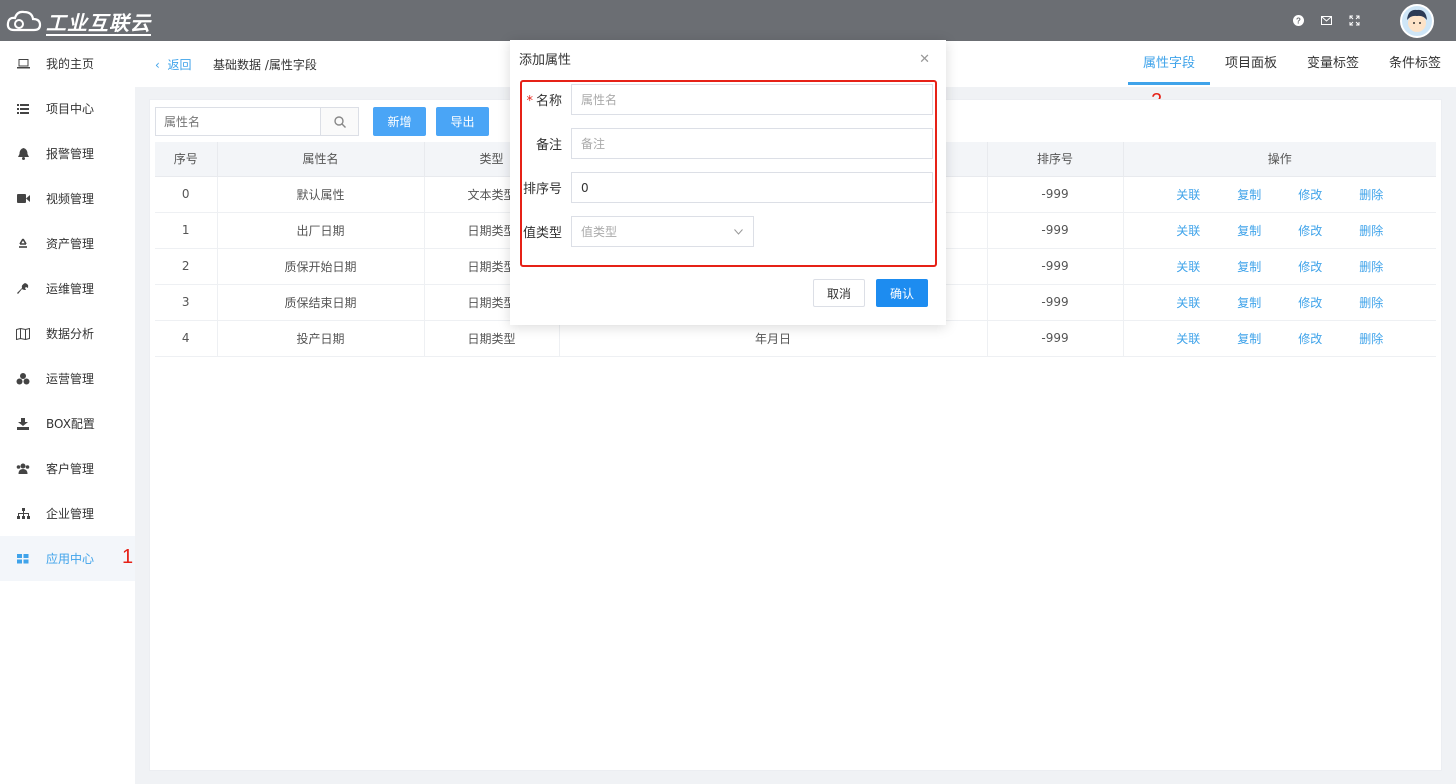 This screenshot has height=784, width=1456. What do you see at coordinates (24, 21) in the screenshot?
I see `cloud-logo-icon` at bounding box center [24, 21].